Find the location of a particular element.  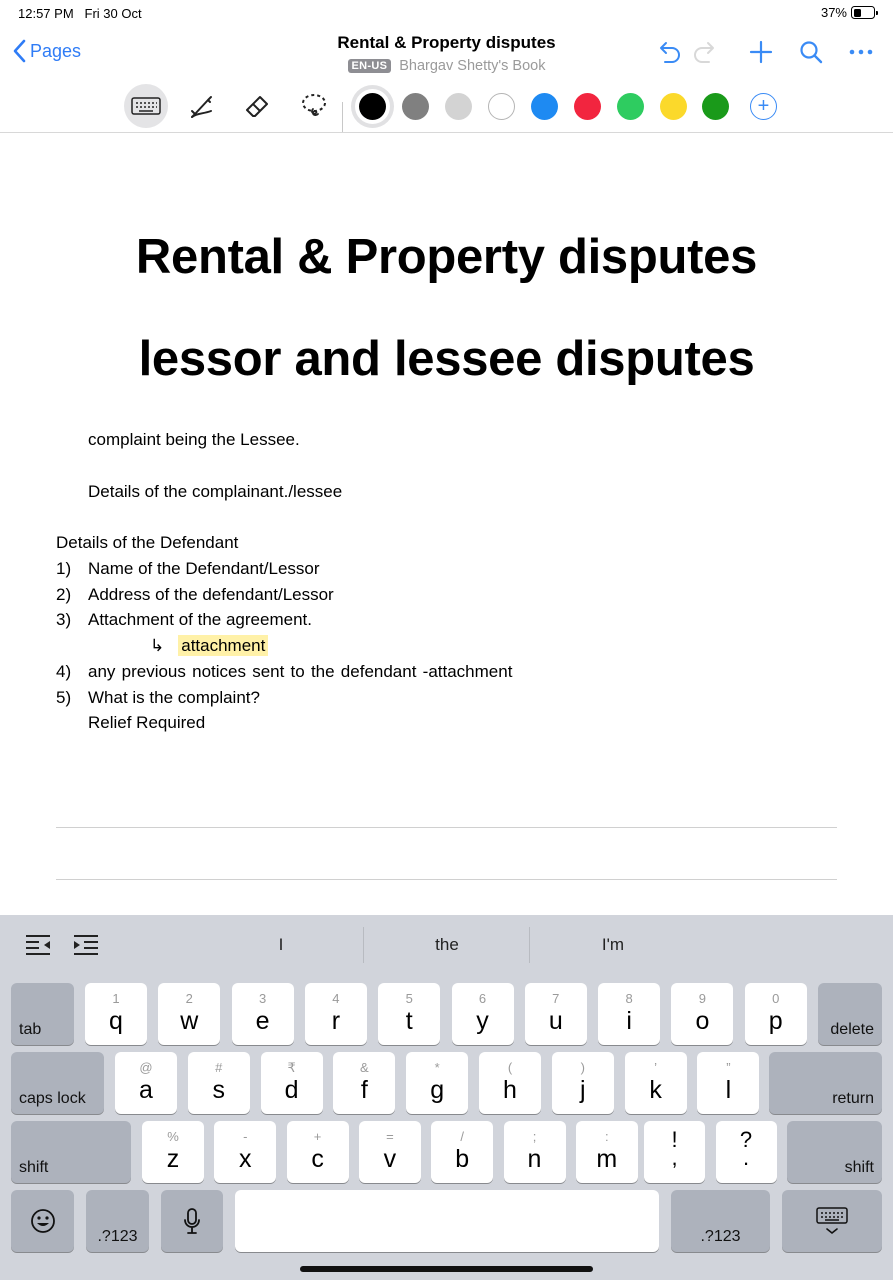

eraser-icon is located at coordinates (257, 106).